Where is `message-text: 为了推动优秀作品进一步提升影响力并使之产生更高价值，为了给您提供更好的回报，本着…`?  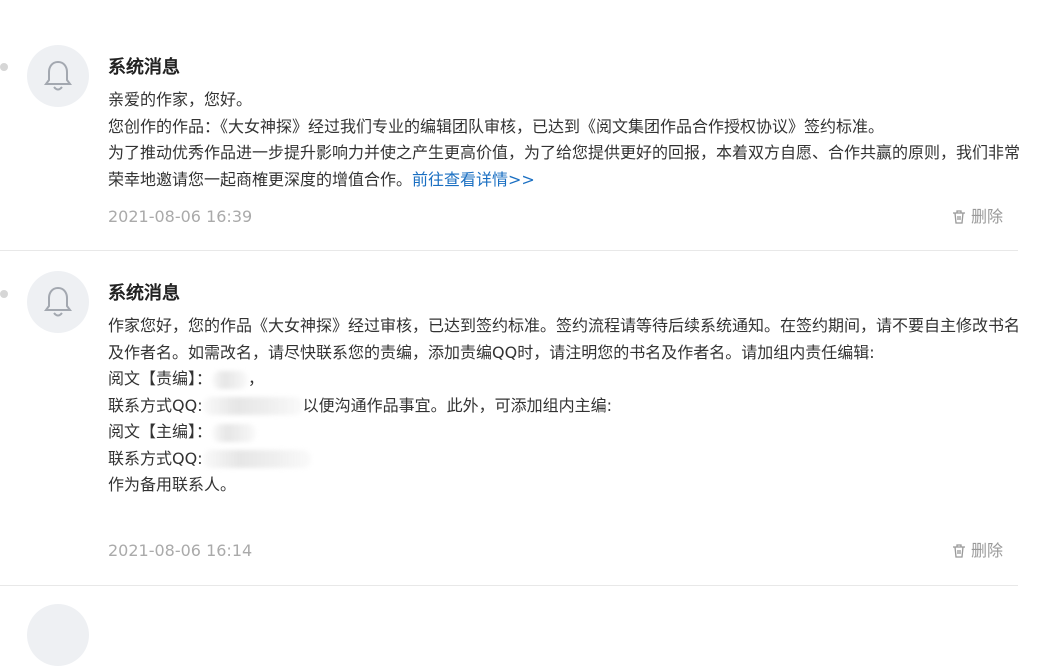 message-text: 为了推动优秀作品进一步提升影响力并使之产生更高价值，为了给您提供更好的回报，本着… is located at coordinates (564, 166).